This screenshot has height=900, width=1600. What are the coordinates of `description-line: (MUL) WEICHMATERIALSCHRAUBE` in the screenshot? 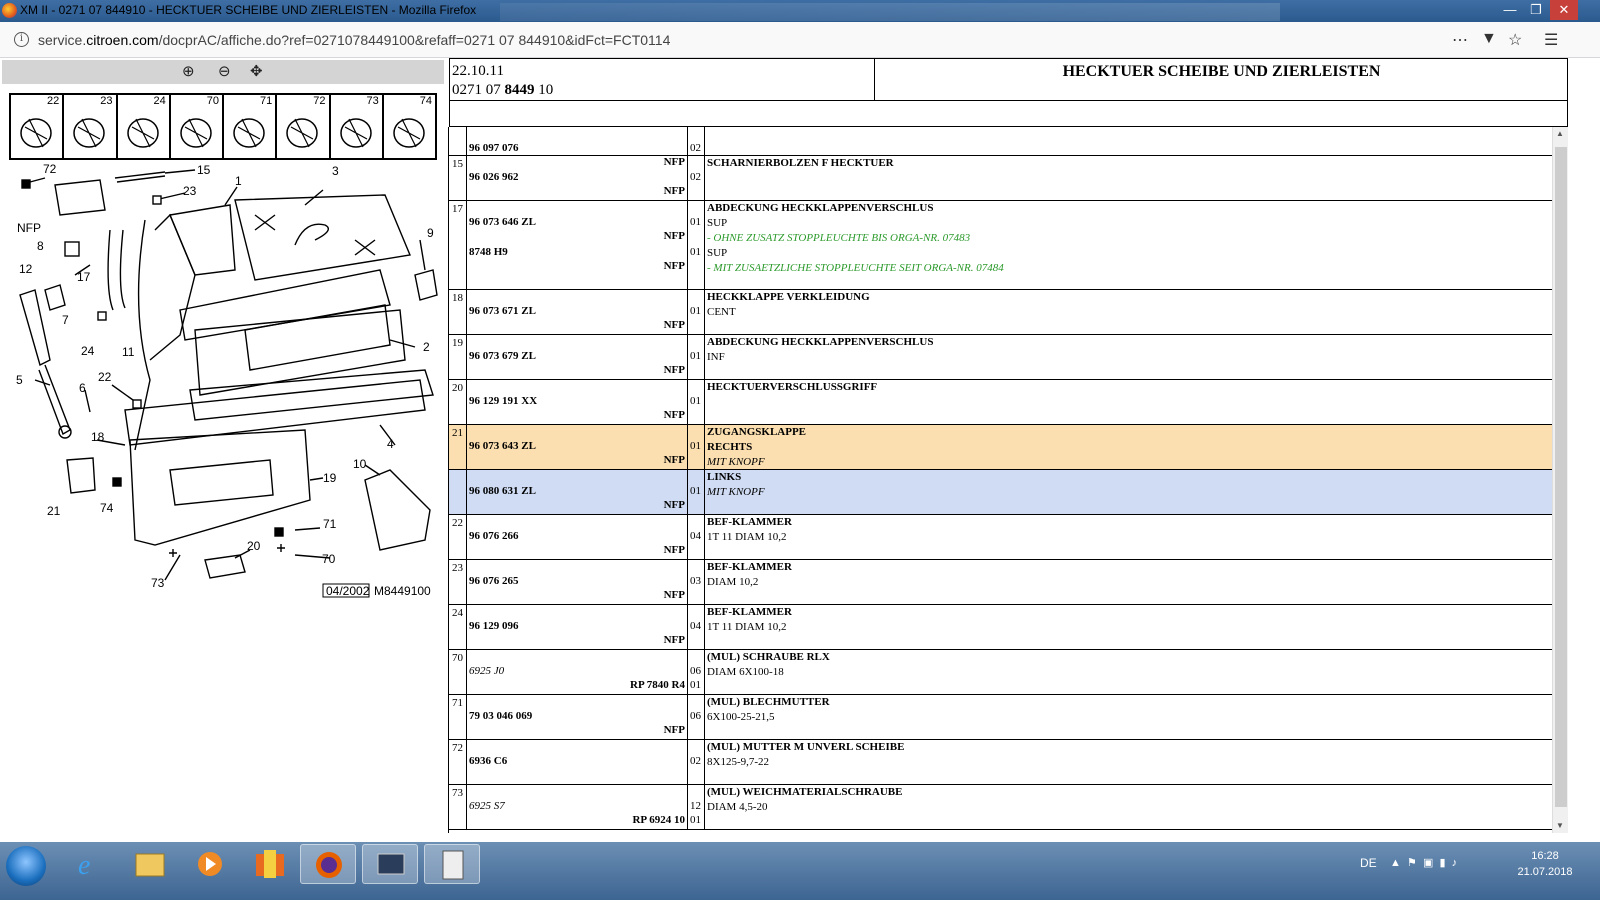 It's located at (805, 792).